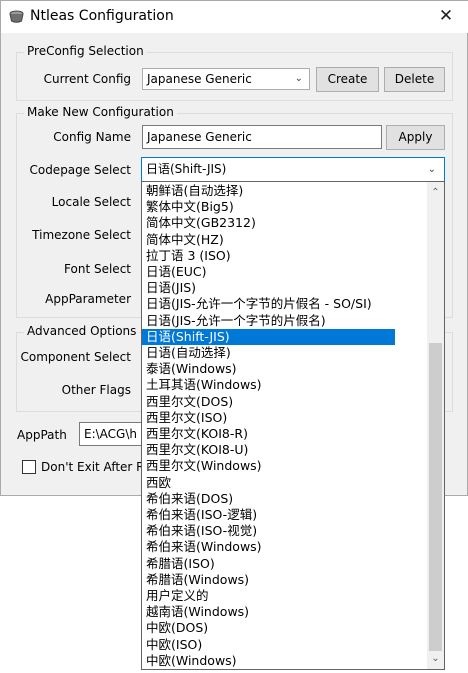  I want to click on codepage-option: 西里尔文(DOS), so click(189, 402).